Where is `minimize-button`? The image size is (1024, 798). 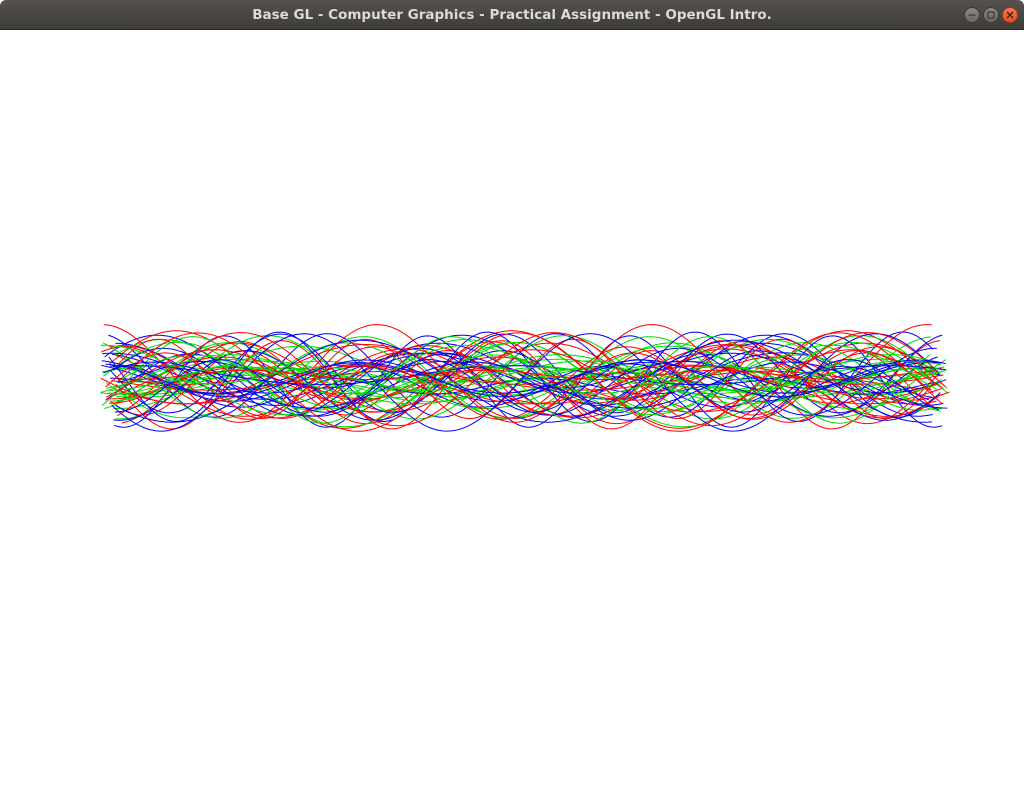
minimize-button is located at coordinates (972, 15).